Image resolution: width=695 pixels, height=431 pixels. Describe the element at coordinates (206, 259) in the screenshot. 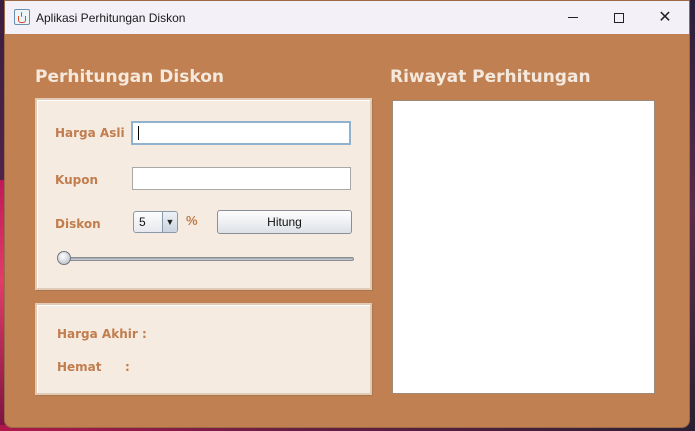

I see `diskon-slider-track` at that location.